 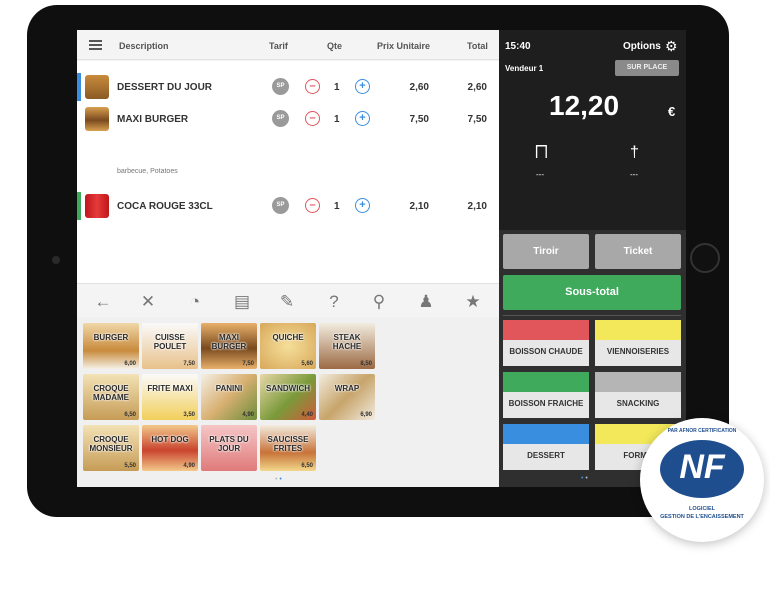 What do you see at coordinates (546, 447) in the screenshot?
I see `category-dessert: DESSERT` at bounding box center [546, 447].